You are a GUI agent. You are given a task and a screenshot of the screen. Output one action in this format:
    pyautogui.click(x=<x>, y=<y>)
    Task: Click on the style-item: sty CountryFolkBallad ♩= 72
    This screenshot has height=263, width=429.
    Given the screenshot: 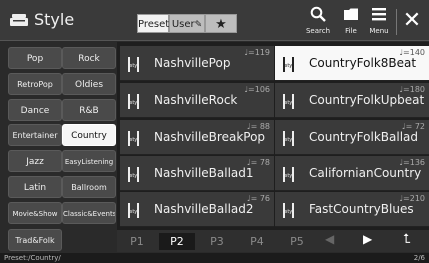 What is the action you would take?
    pyautogui.click(x=352, y=137)
    